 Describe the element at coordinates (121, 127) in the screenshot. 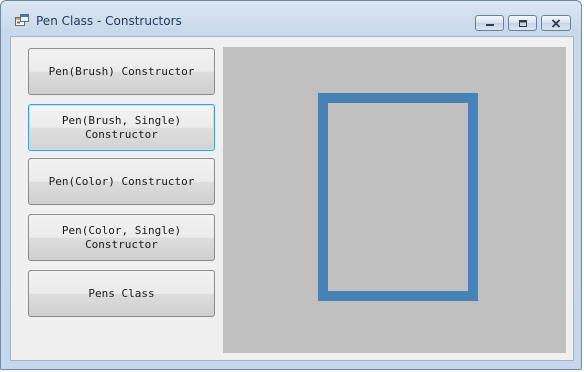

I see `pen-brush-single-constructor-button: Pen(Brush, Single) Constructor` at that location.